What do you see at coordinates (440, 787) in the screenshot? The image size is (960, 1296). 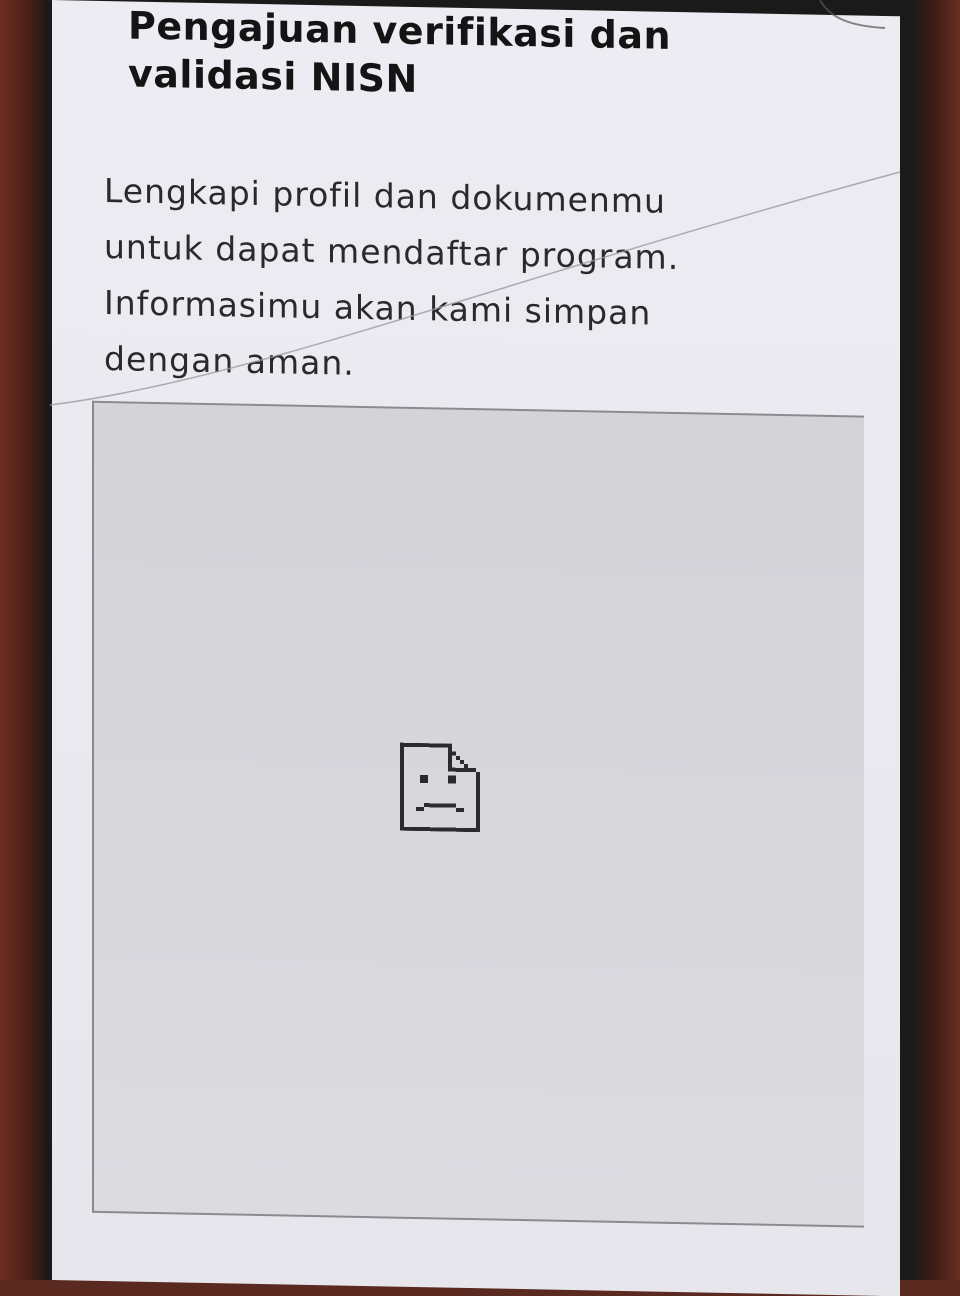 I see `broken-image-icon` at bounding box center [440, 787].